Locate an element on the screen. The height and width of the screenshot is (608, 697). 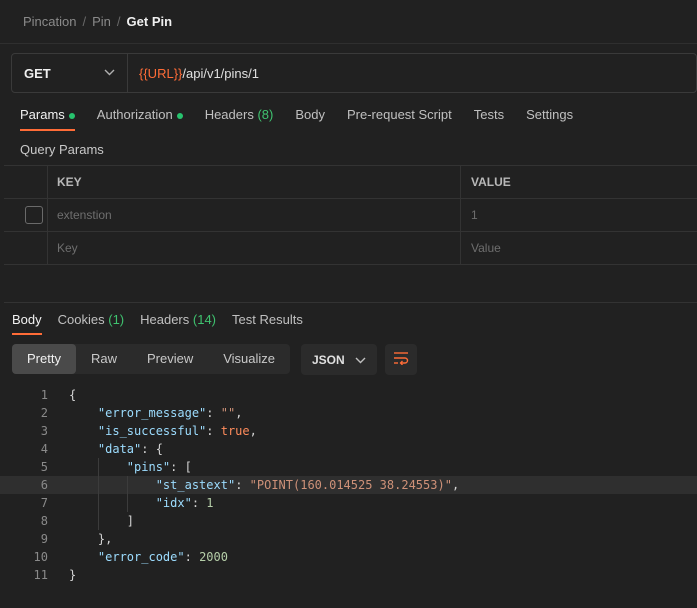
url-bar: GET {{URL}}/api/v1/pins/1 is located at coordinates (354, 73).